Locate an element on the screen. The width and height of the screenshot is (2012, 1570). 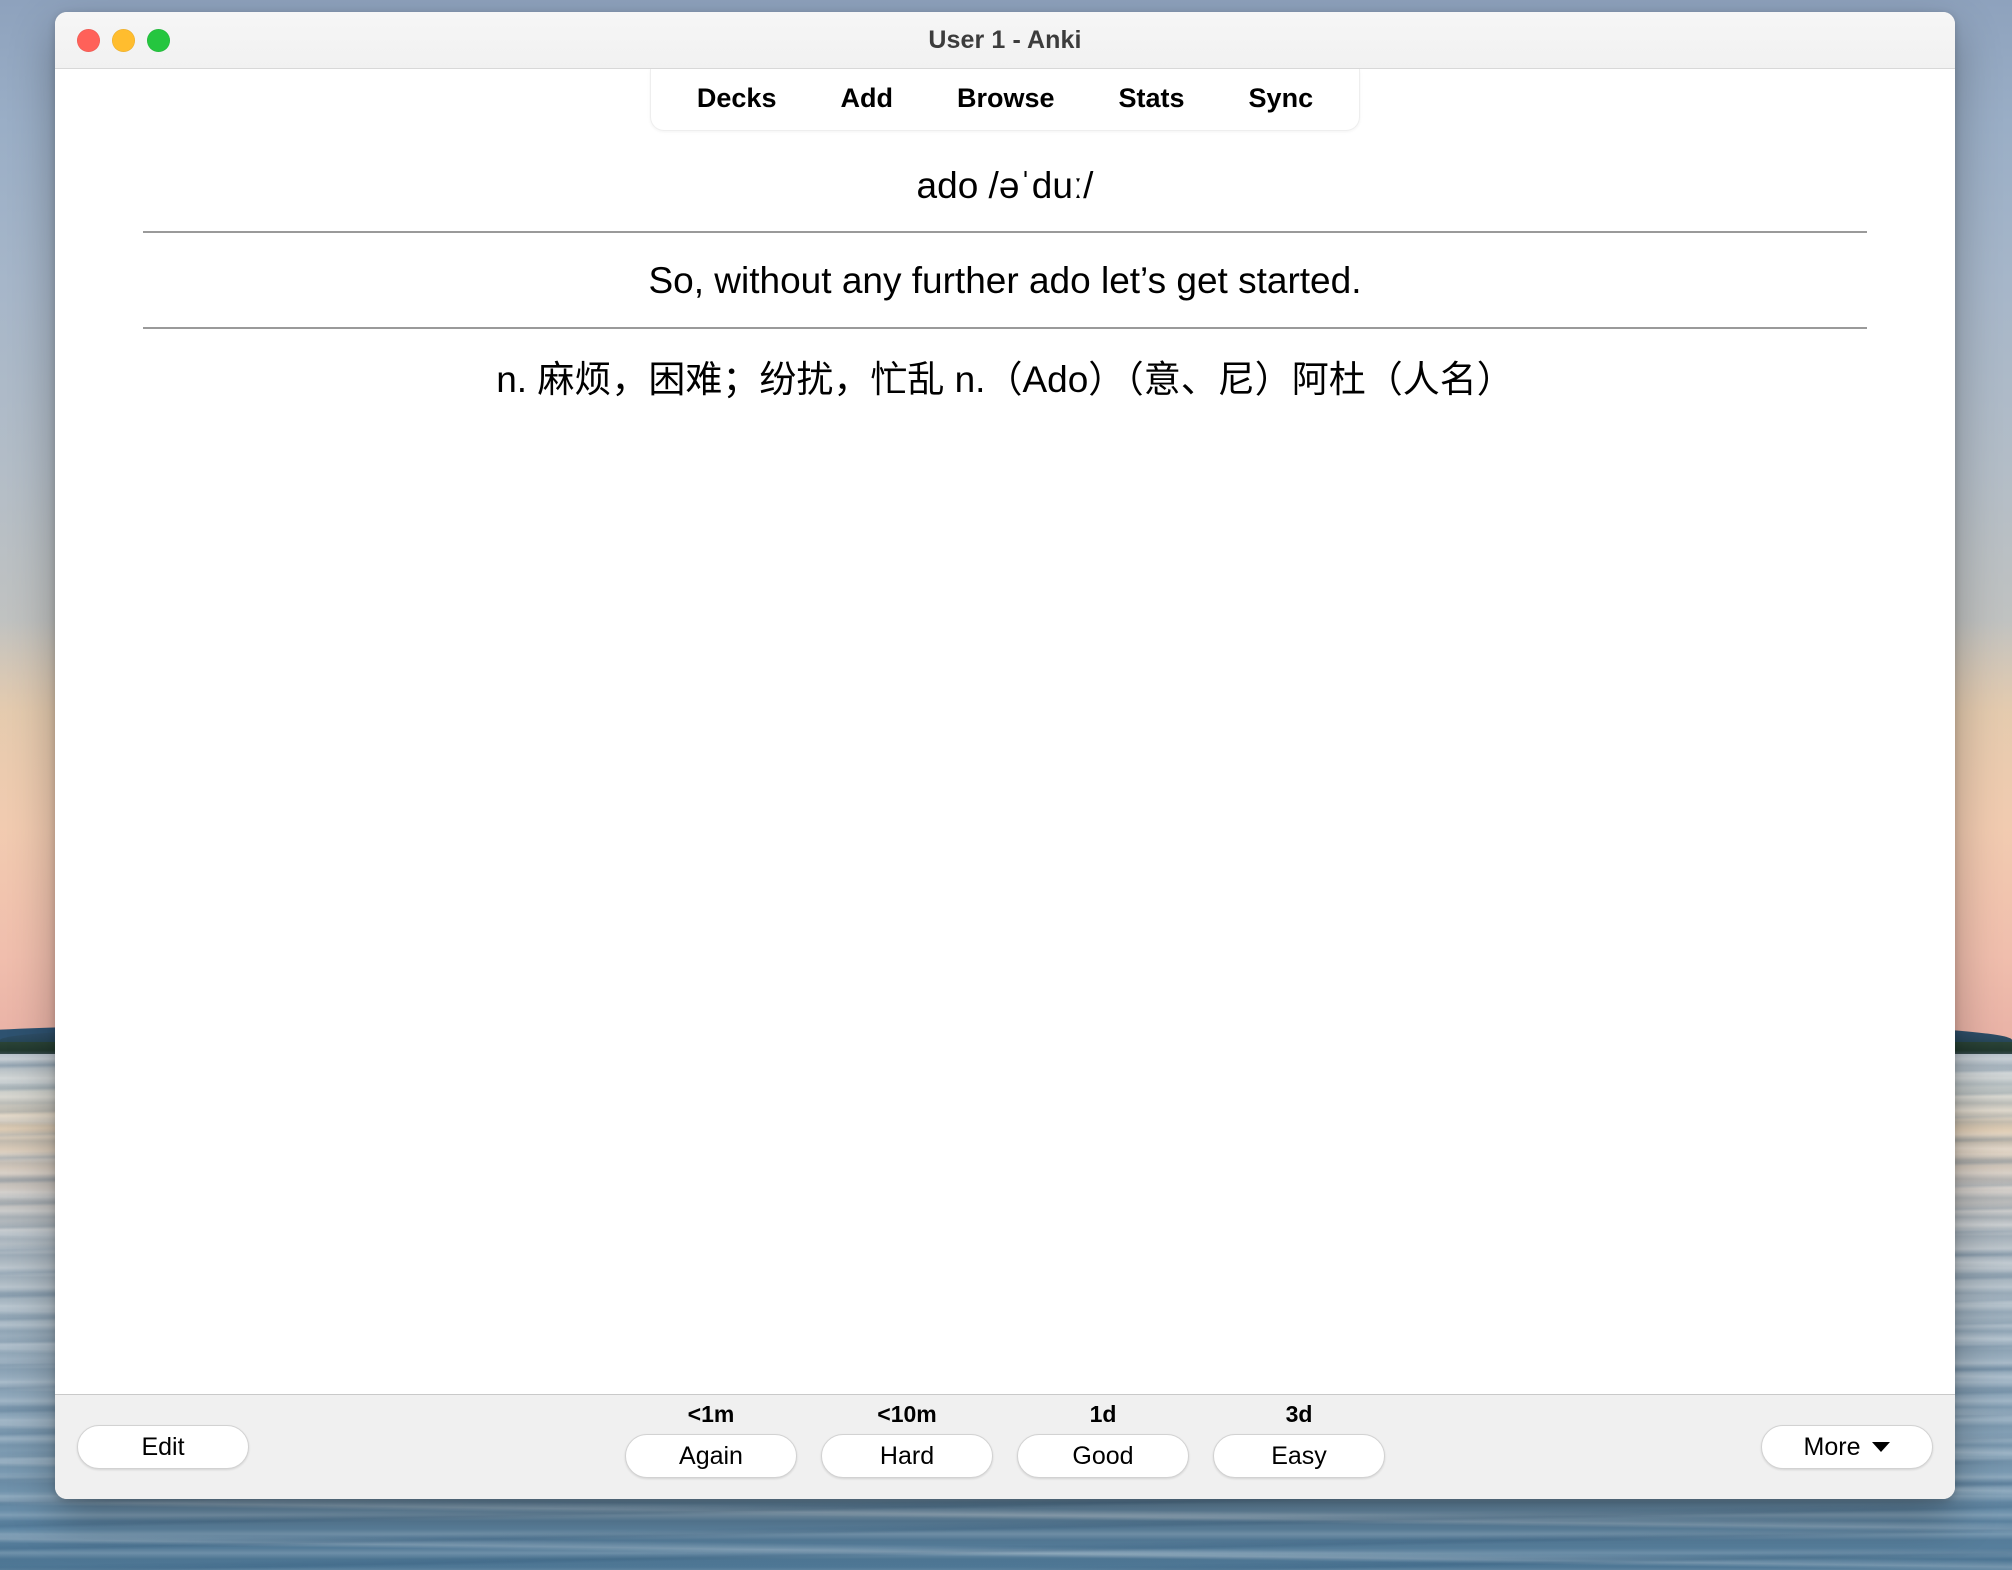
review-toolbar: Edit <1m Again <10m Hard 1d Good 3d Easy is located at coordinates (1005, 1446).